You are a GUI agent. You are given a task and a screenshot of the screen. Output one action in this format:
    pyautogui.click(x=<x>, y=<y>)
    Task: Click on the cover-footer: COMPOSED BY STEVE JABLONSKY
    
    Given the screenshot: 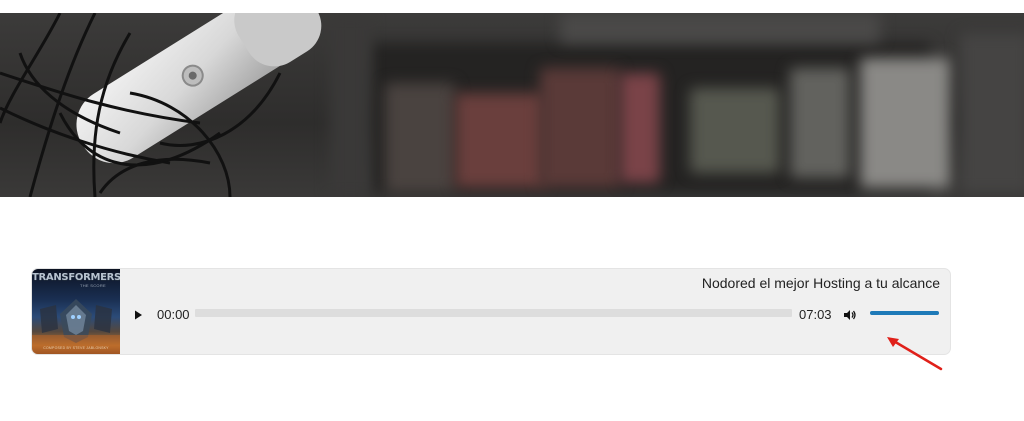 What is the action you would take?
    pyautogui.click(x=76, y=348)
    